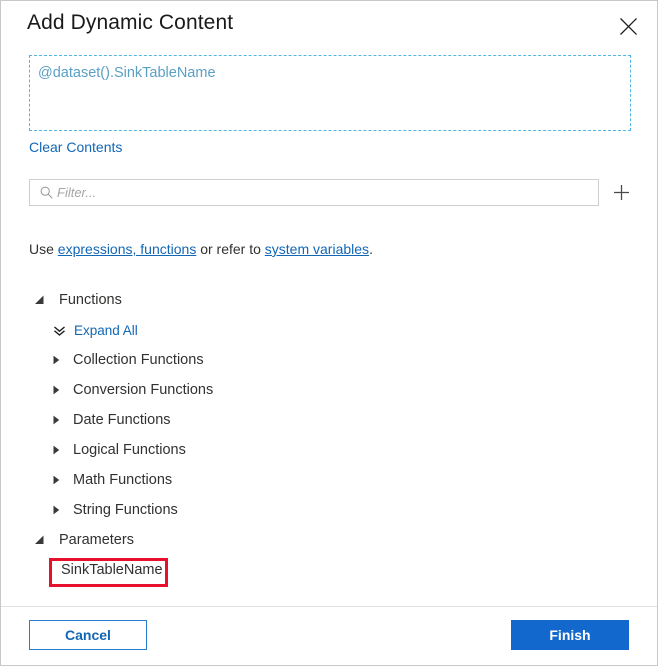 The width and height of the screenshot is (658, 666). What do you see at coordinates (570, 635) in the screenshot?
I see `finish-button: Finish` at bounding box center [570, 635].